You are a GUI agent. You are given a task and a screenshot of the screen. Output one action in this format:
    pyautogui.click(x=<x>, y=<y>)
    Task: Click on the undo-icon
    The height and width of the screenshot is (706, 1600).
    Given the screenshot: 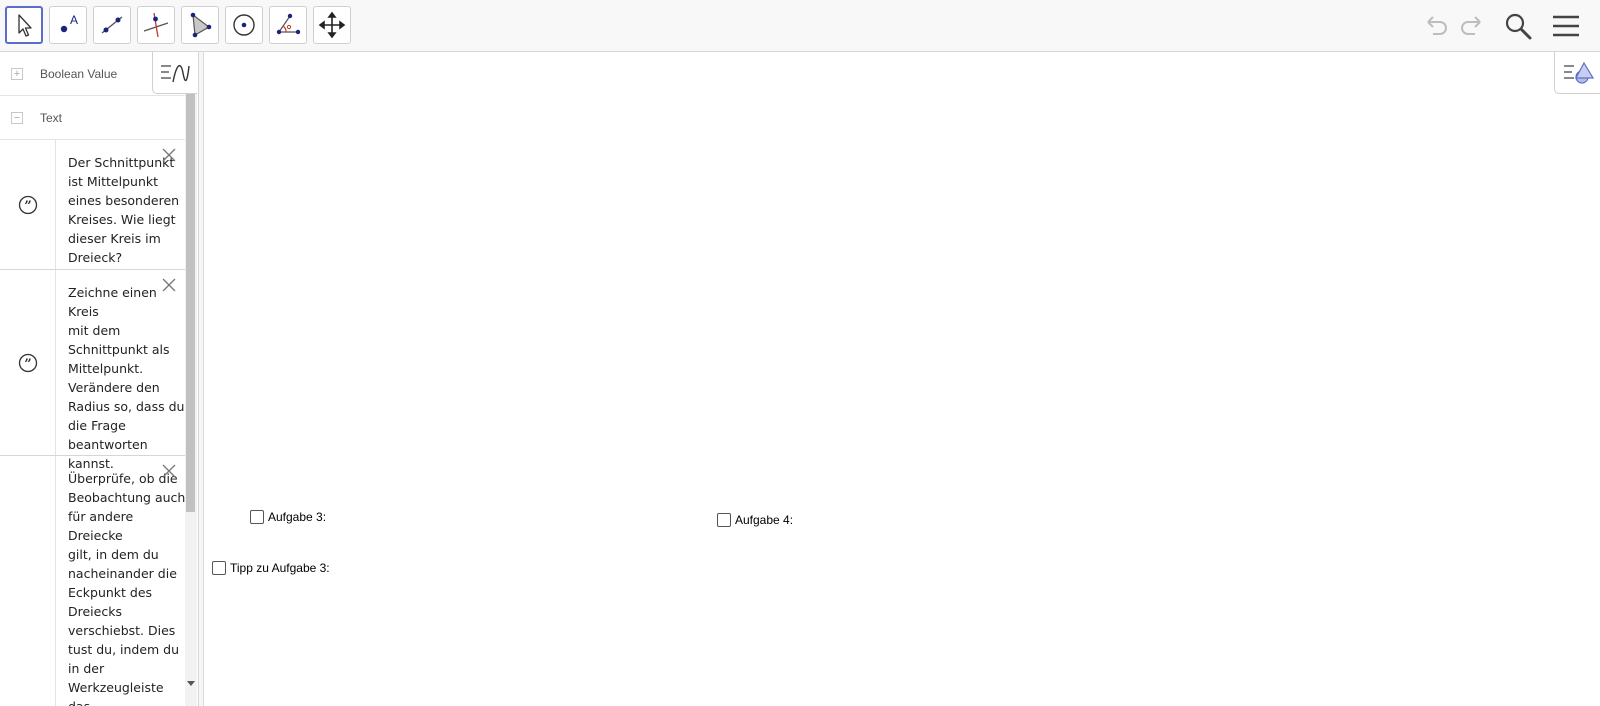 What is the action you would take?
    pyautogui.click(x=1437, y=25)
    